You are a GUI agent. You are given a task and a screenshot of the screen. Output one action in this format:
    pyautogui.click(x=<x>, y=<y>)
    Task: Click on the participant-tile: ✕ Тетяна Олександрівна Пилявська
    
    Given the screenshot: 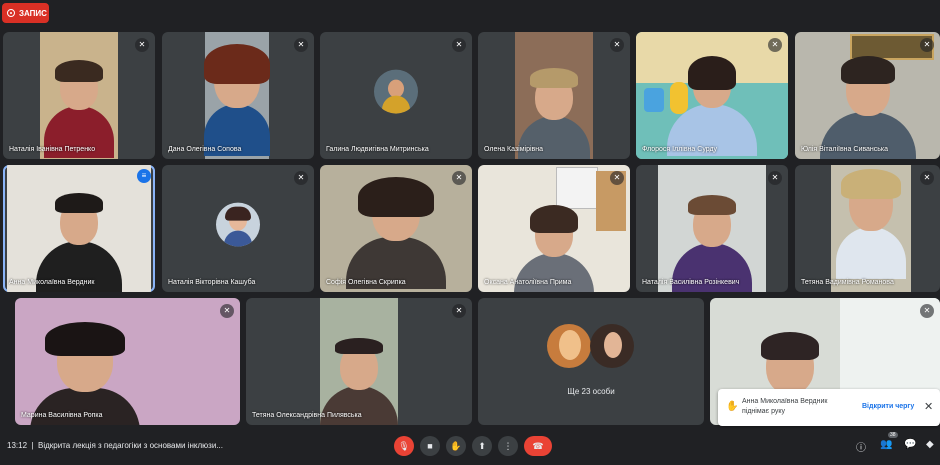 What is the action you would take?
    pyautogui.click(x=359, y=361)
    